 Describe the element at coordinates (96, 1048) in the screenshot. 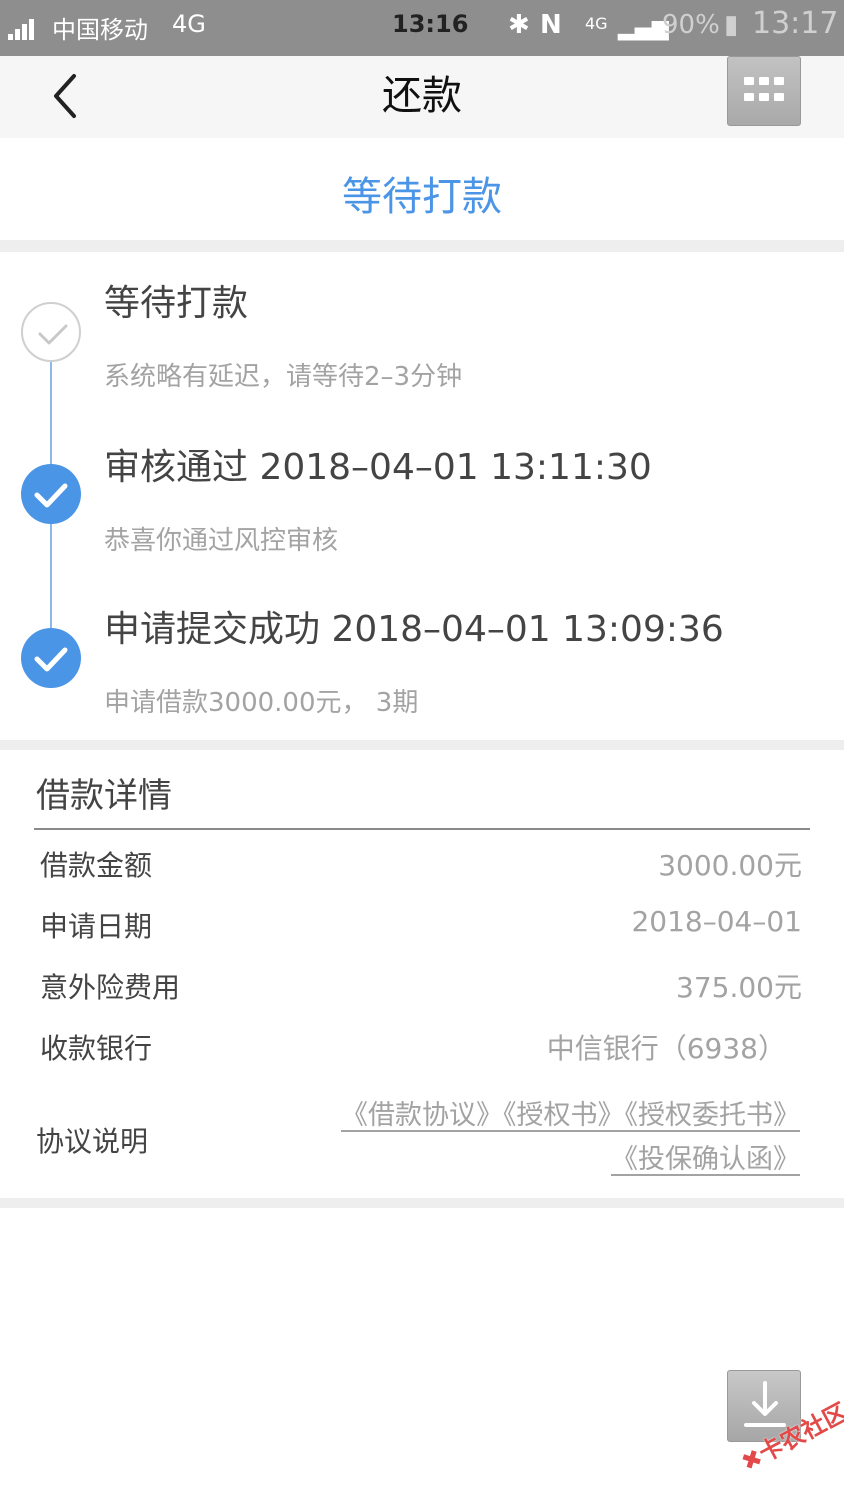

I see `row-label-bank: 收款银行` at that location.